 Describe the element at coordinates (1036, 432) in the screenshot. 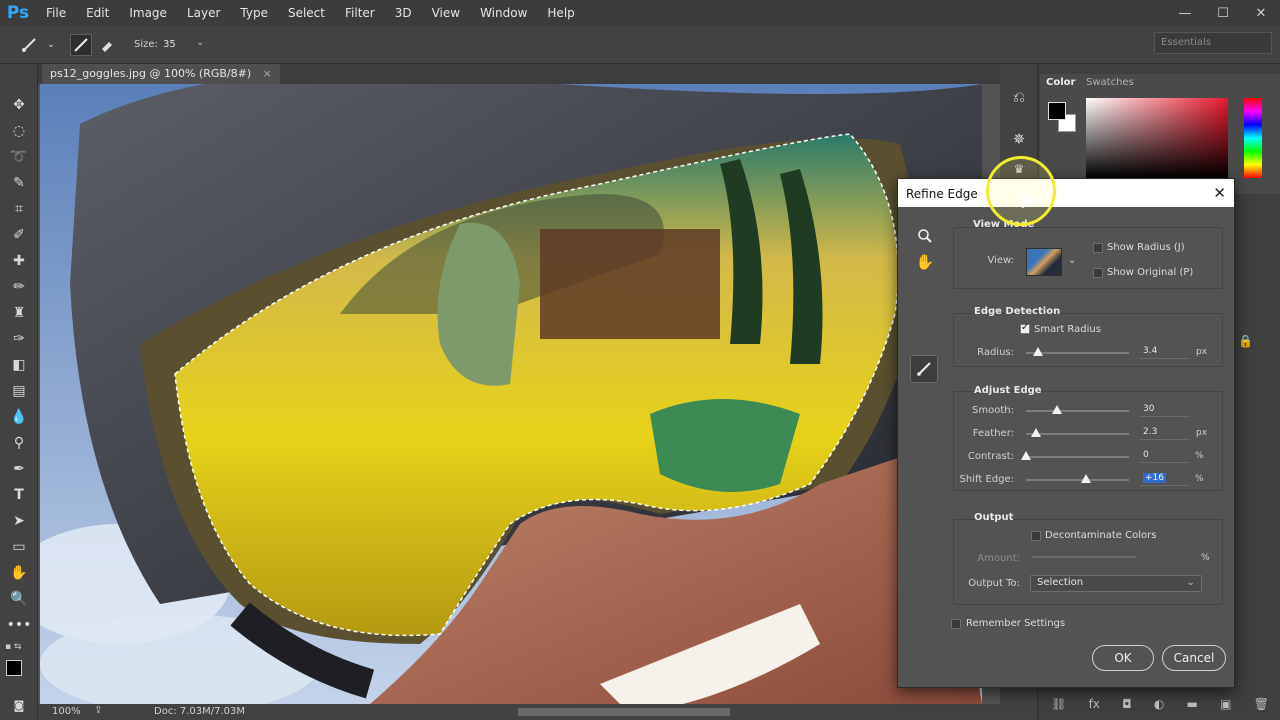

I see `feather-slider-thumb` at that location.